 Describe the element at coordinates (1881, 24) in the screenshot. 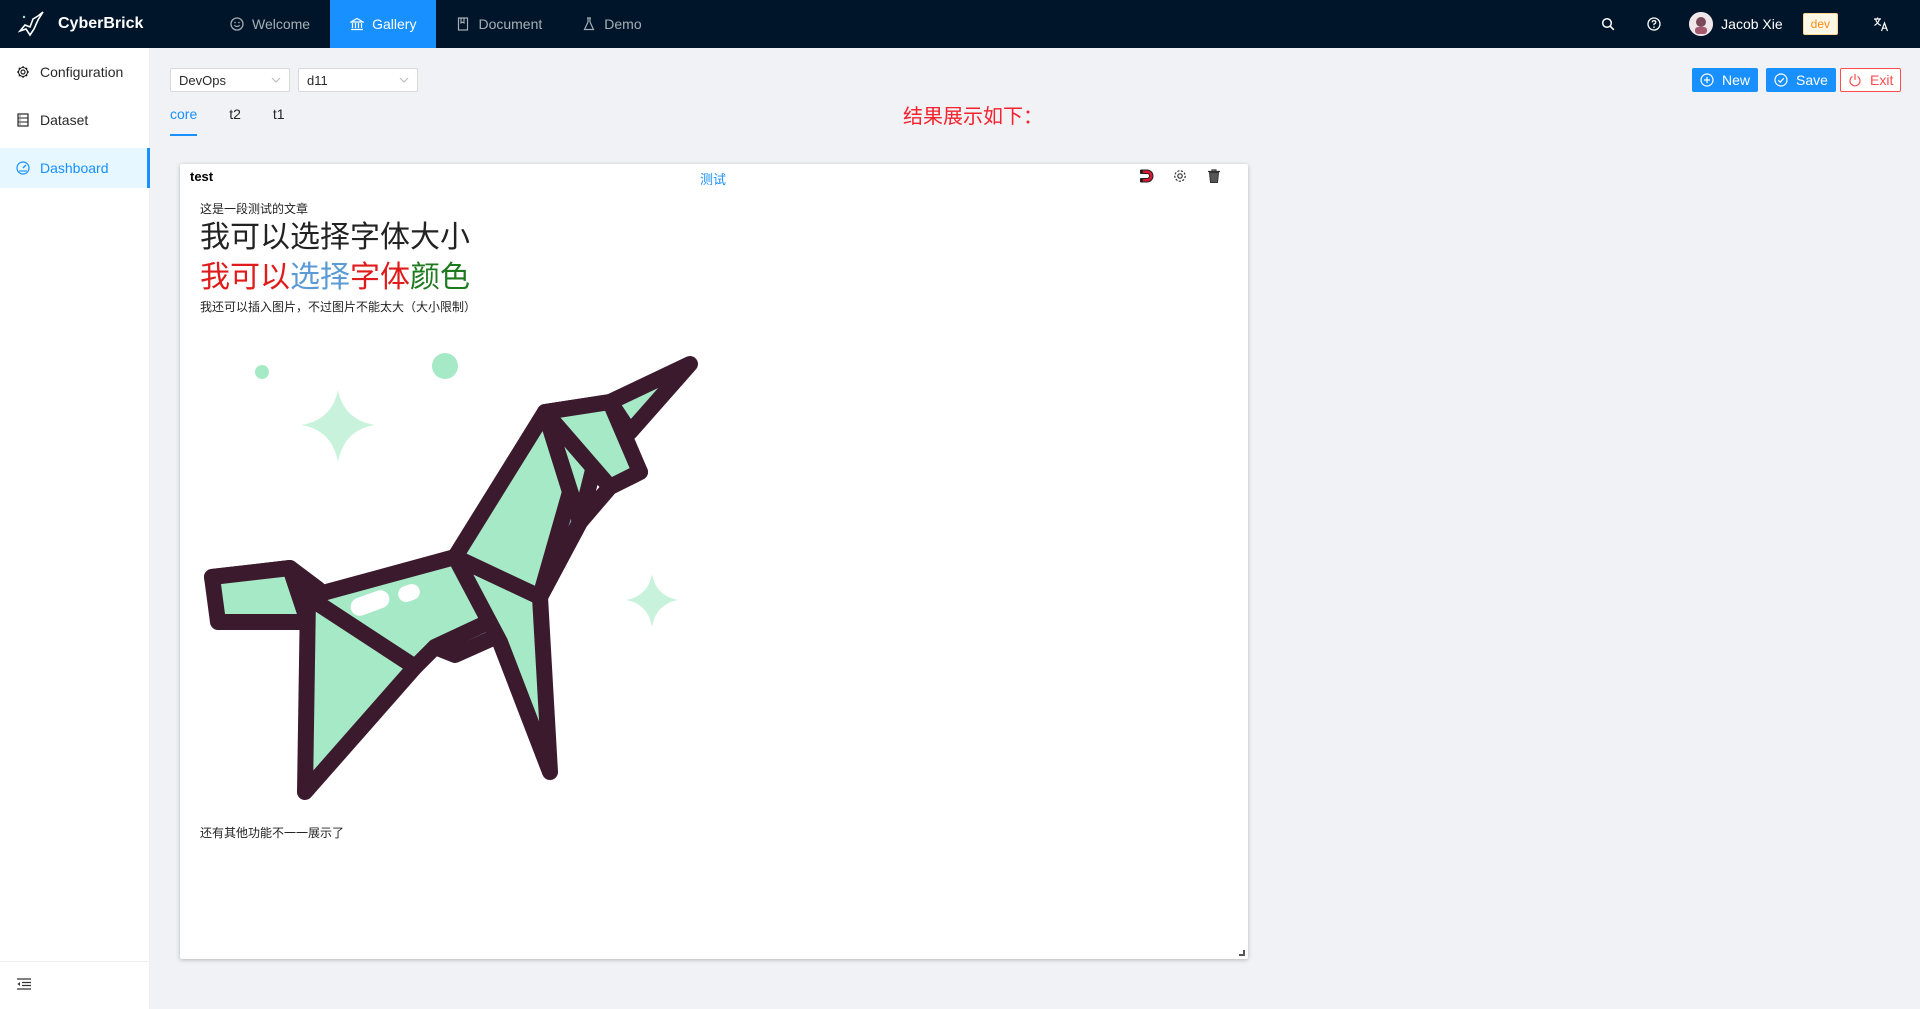

I see `translate-icon` at that location.